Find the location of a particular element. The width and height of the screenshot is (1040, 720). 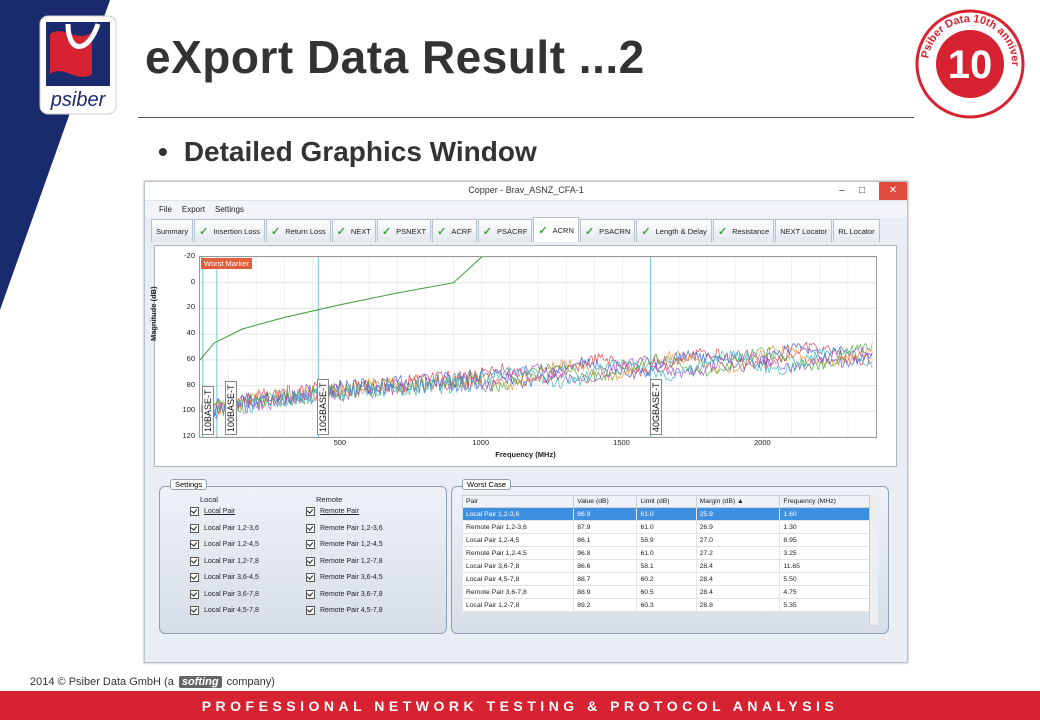

local-pair-checkbox: Local Pair 3,6-4,5 is located at coordinates (224, 577).